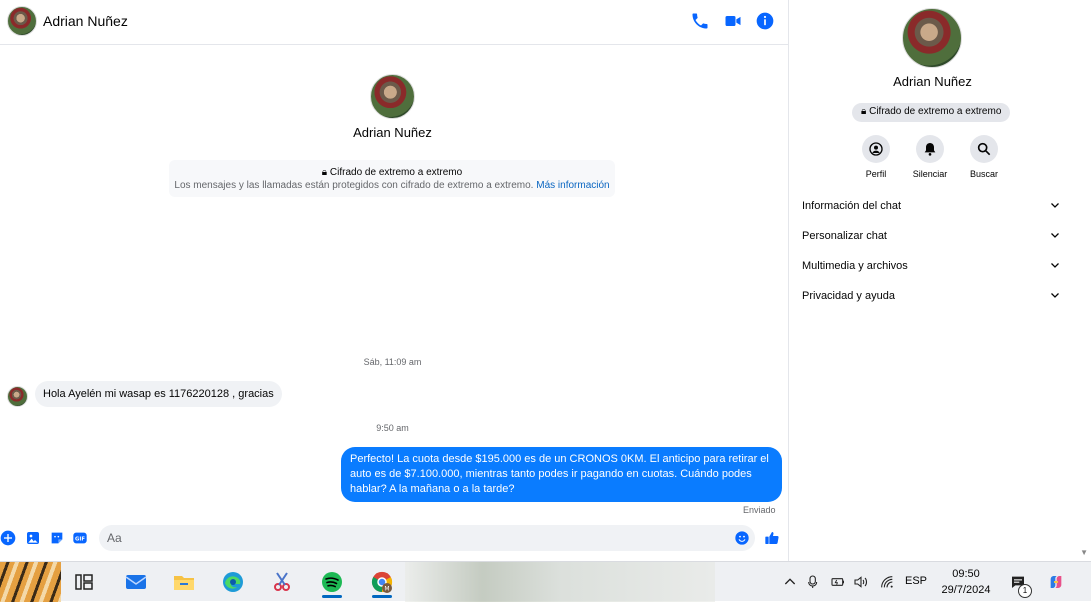 The image size is (1091, 602). Describe the element at coordinates (759, 510) in the screenshot. I see `sent-status: Enviado` at that location.